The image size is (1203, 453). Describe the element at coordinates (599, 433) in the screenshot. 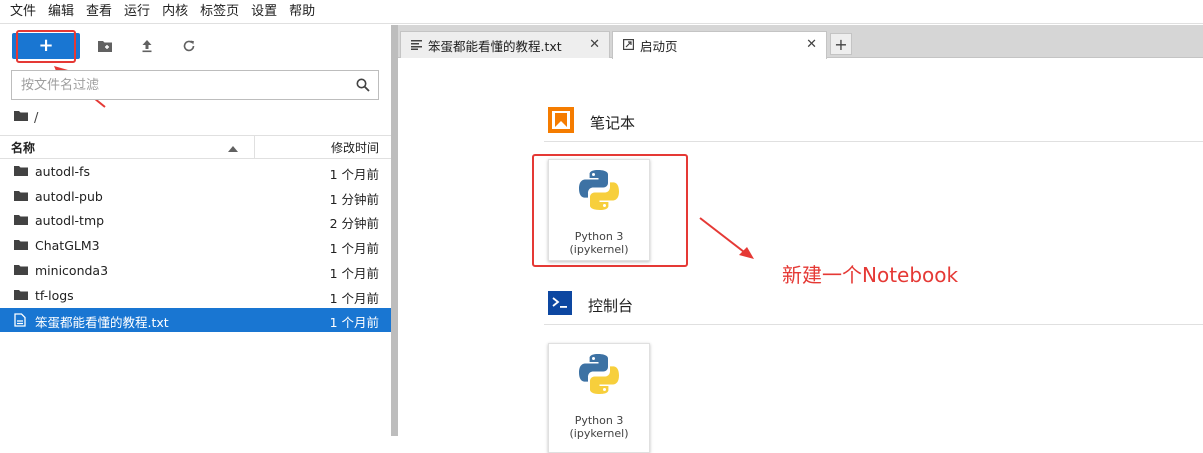

I see `card-label-line2: (ipykernel)` at that location.